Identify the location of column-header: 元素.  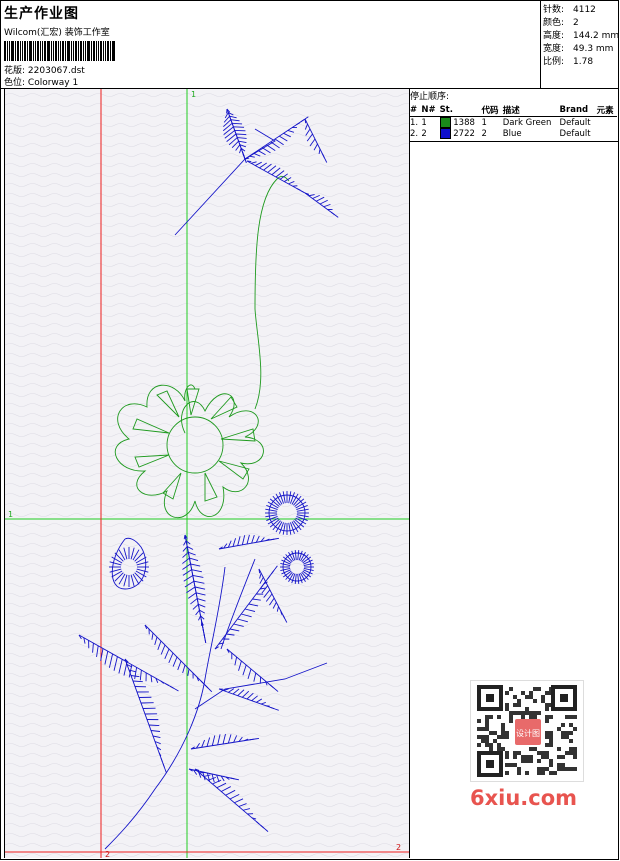
(606, 110).